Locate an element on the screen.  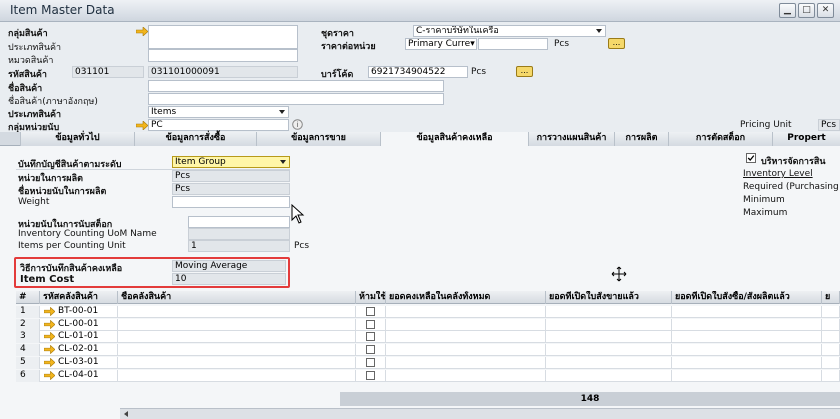
item-name-field is located at coordinates (296, 86).